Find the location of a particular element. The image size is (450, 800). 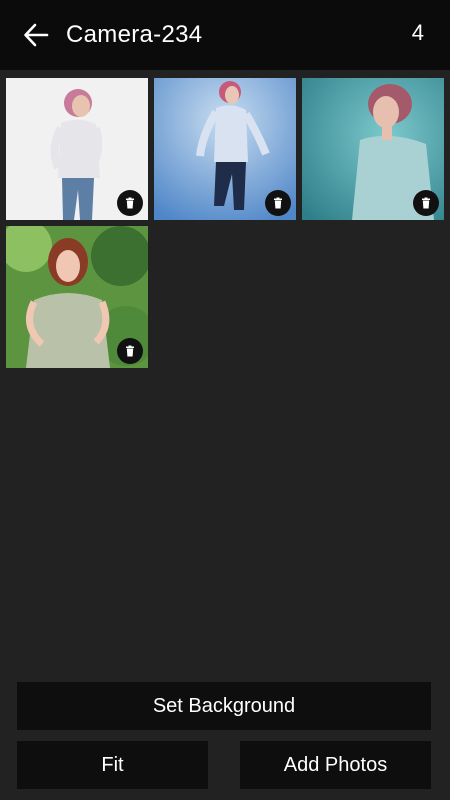

arrow-left-icon is located at coordinates (36, 35).